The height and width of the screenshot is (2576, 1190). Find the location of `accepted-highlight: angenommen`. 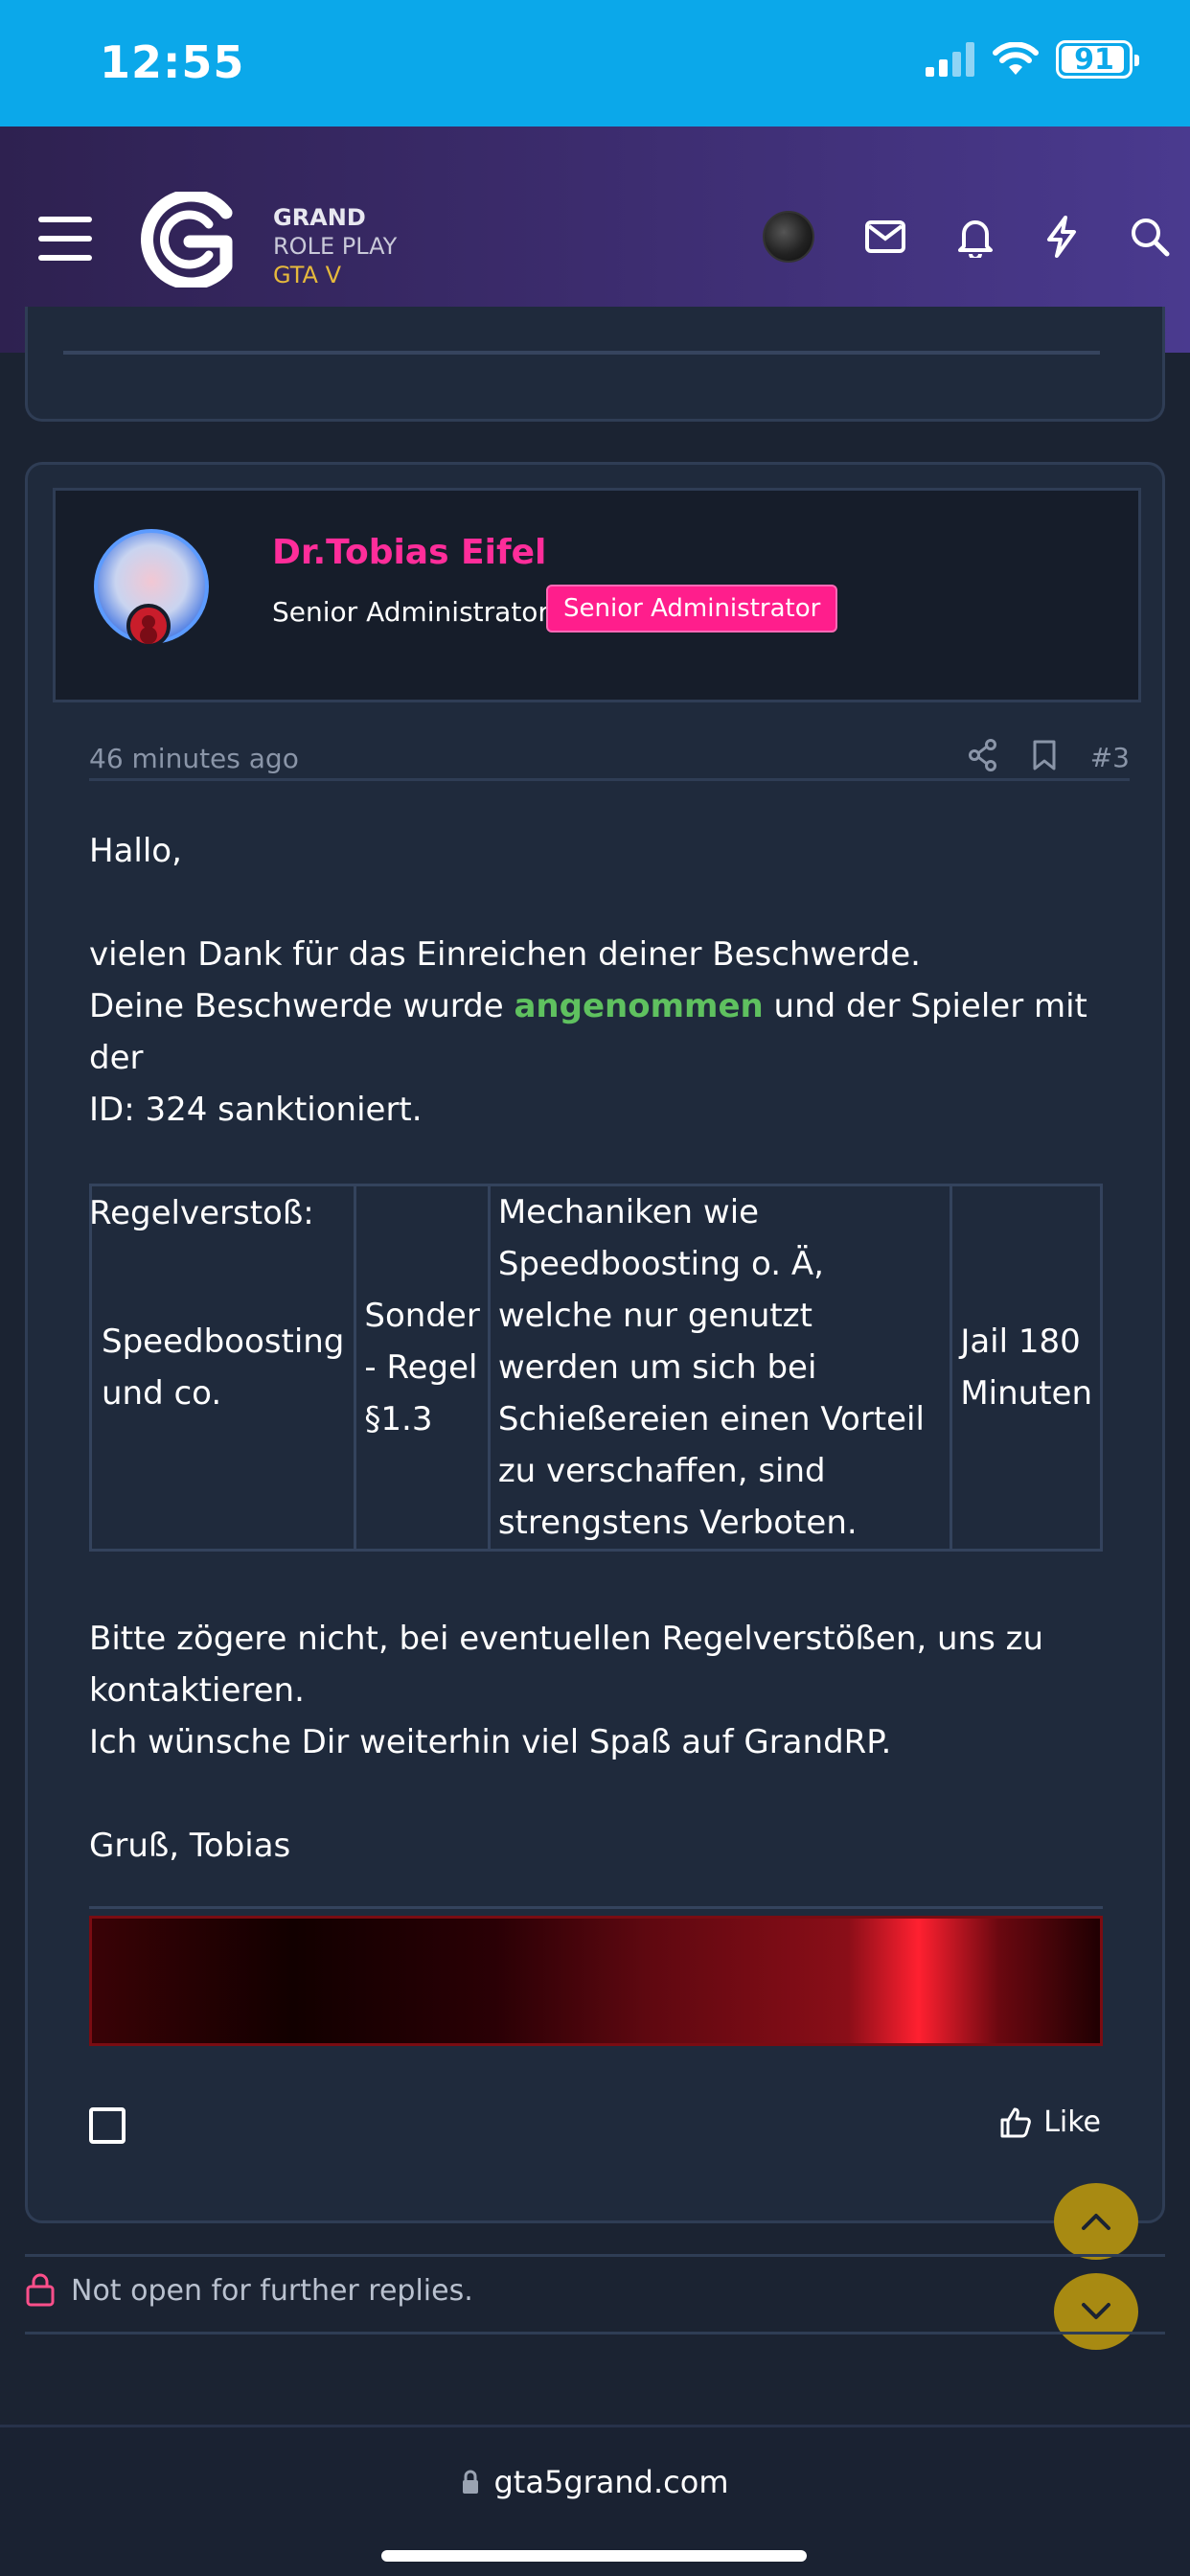

accepted-highlight: angenommen is located at coordinates (639, 1006).